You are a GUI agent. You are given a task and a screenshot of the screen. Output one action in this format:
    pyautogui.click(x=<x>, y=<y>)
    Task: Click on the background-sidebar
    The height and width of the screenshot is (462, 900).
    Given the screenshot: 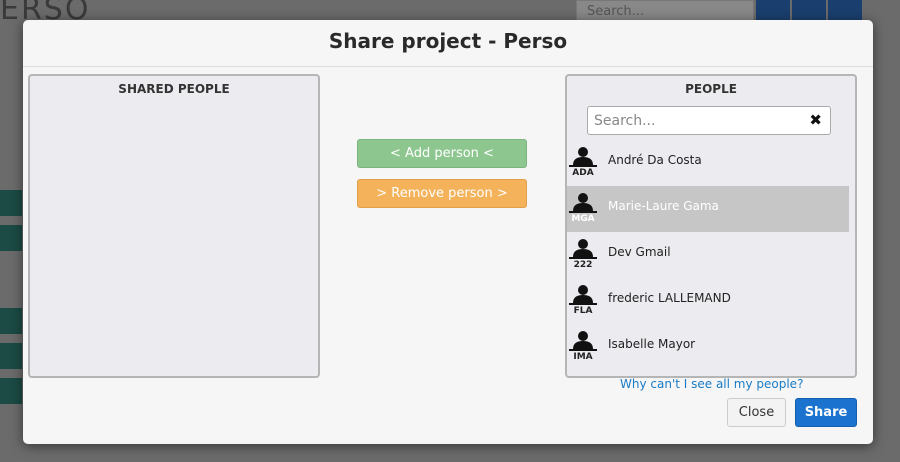 What is the action you would take?
    pyautogui.click(x=11, y=251)
    